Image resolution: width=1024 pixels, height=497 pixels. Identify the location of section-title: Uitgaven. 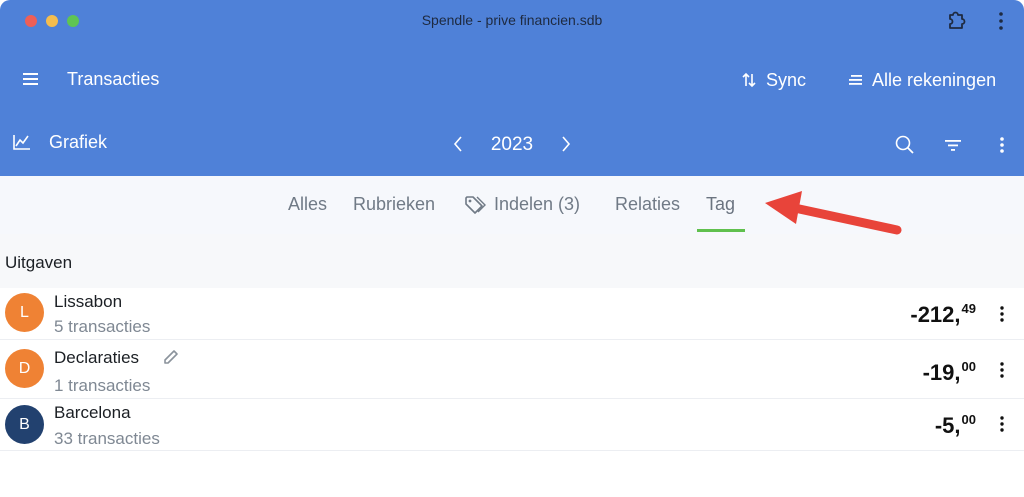
(39, 262).